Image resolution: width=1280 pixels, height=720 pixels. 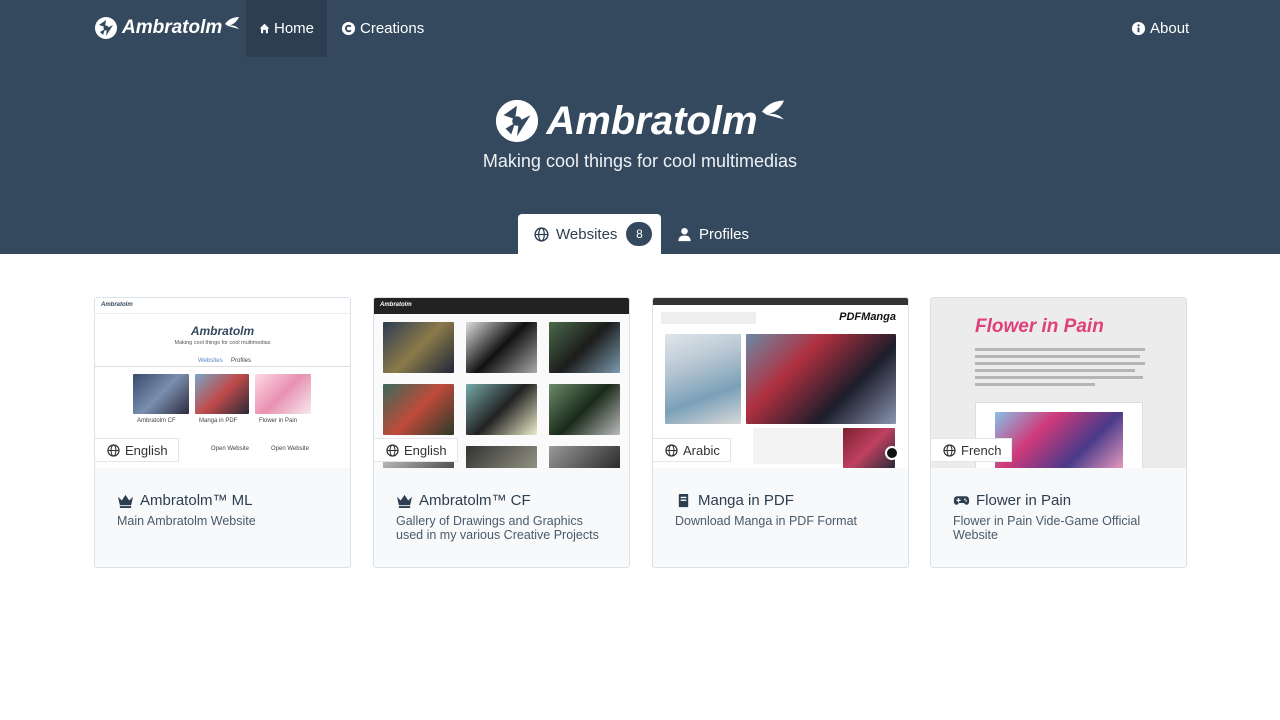 What do you see at coordinates (981, 450) in the screenshot?
I see `language-label: French` at bounding box center [981, 450].